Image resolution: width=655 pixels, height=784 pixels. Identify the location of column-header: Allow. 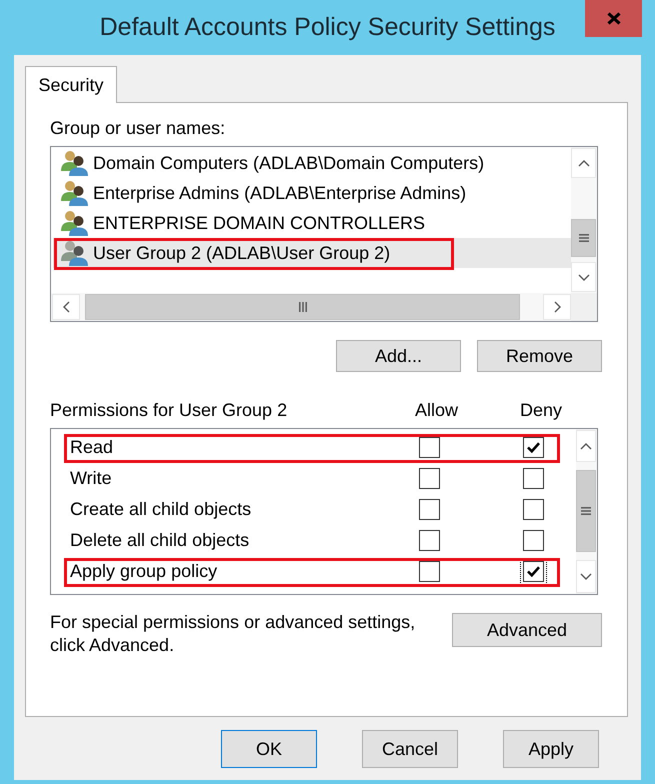
(437, 410).